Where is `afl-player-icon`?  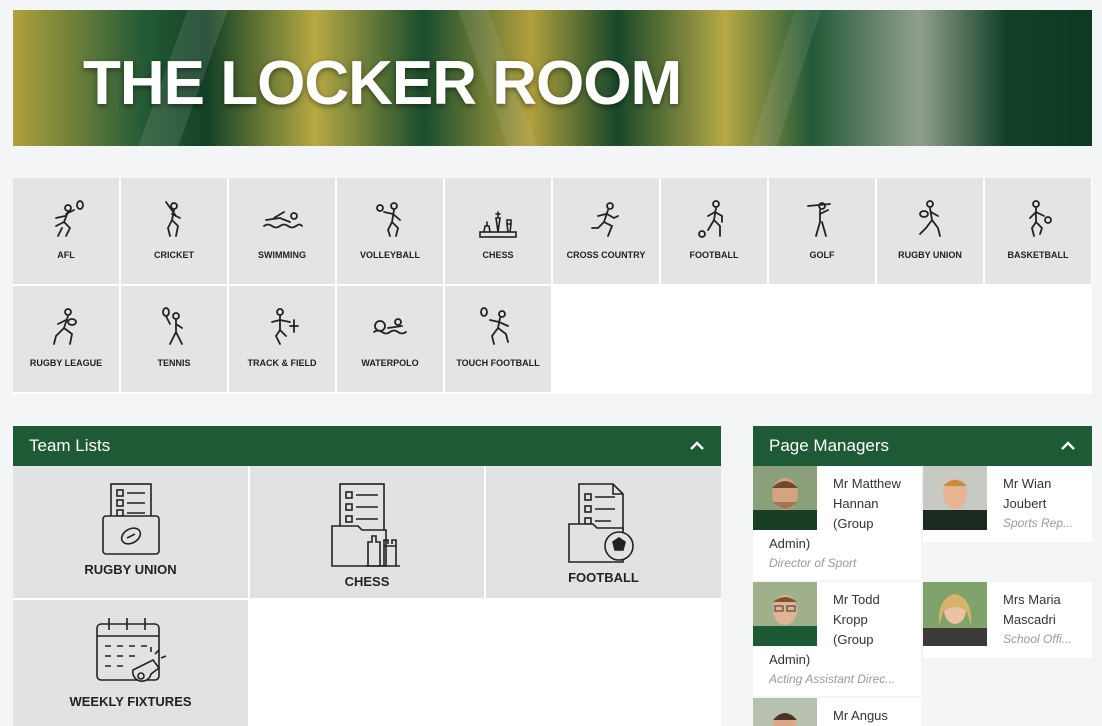
afl-player-icon is located at coordinates (69, 218).